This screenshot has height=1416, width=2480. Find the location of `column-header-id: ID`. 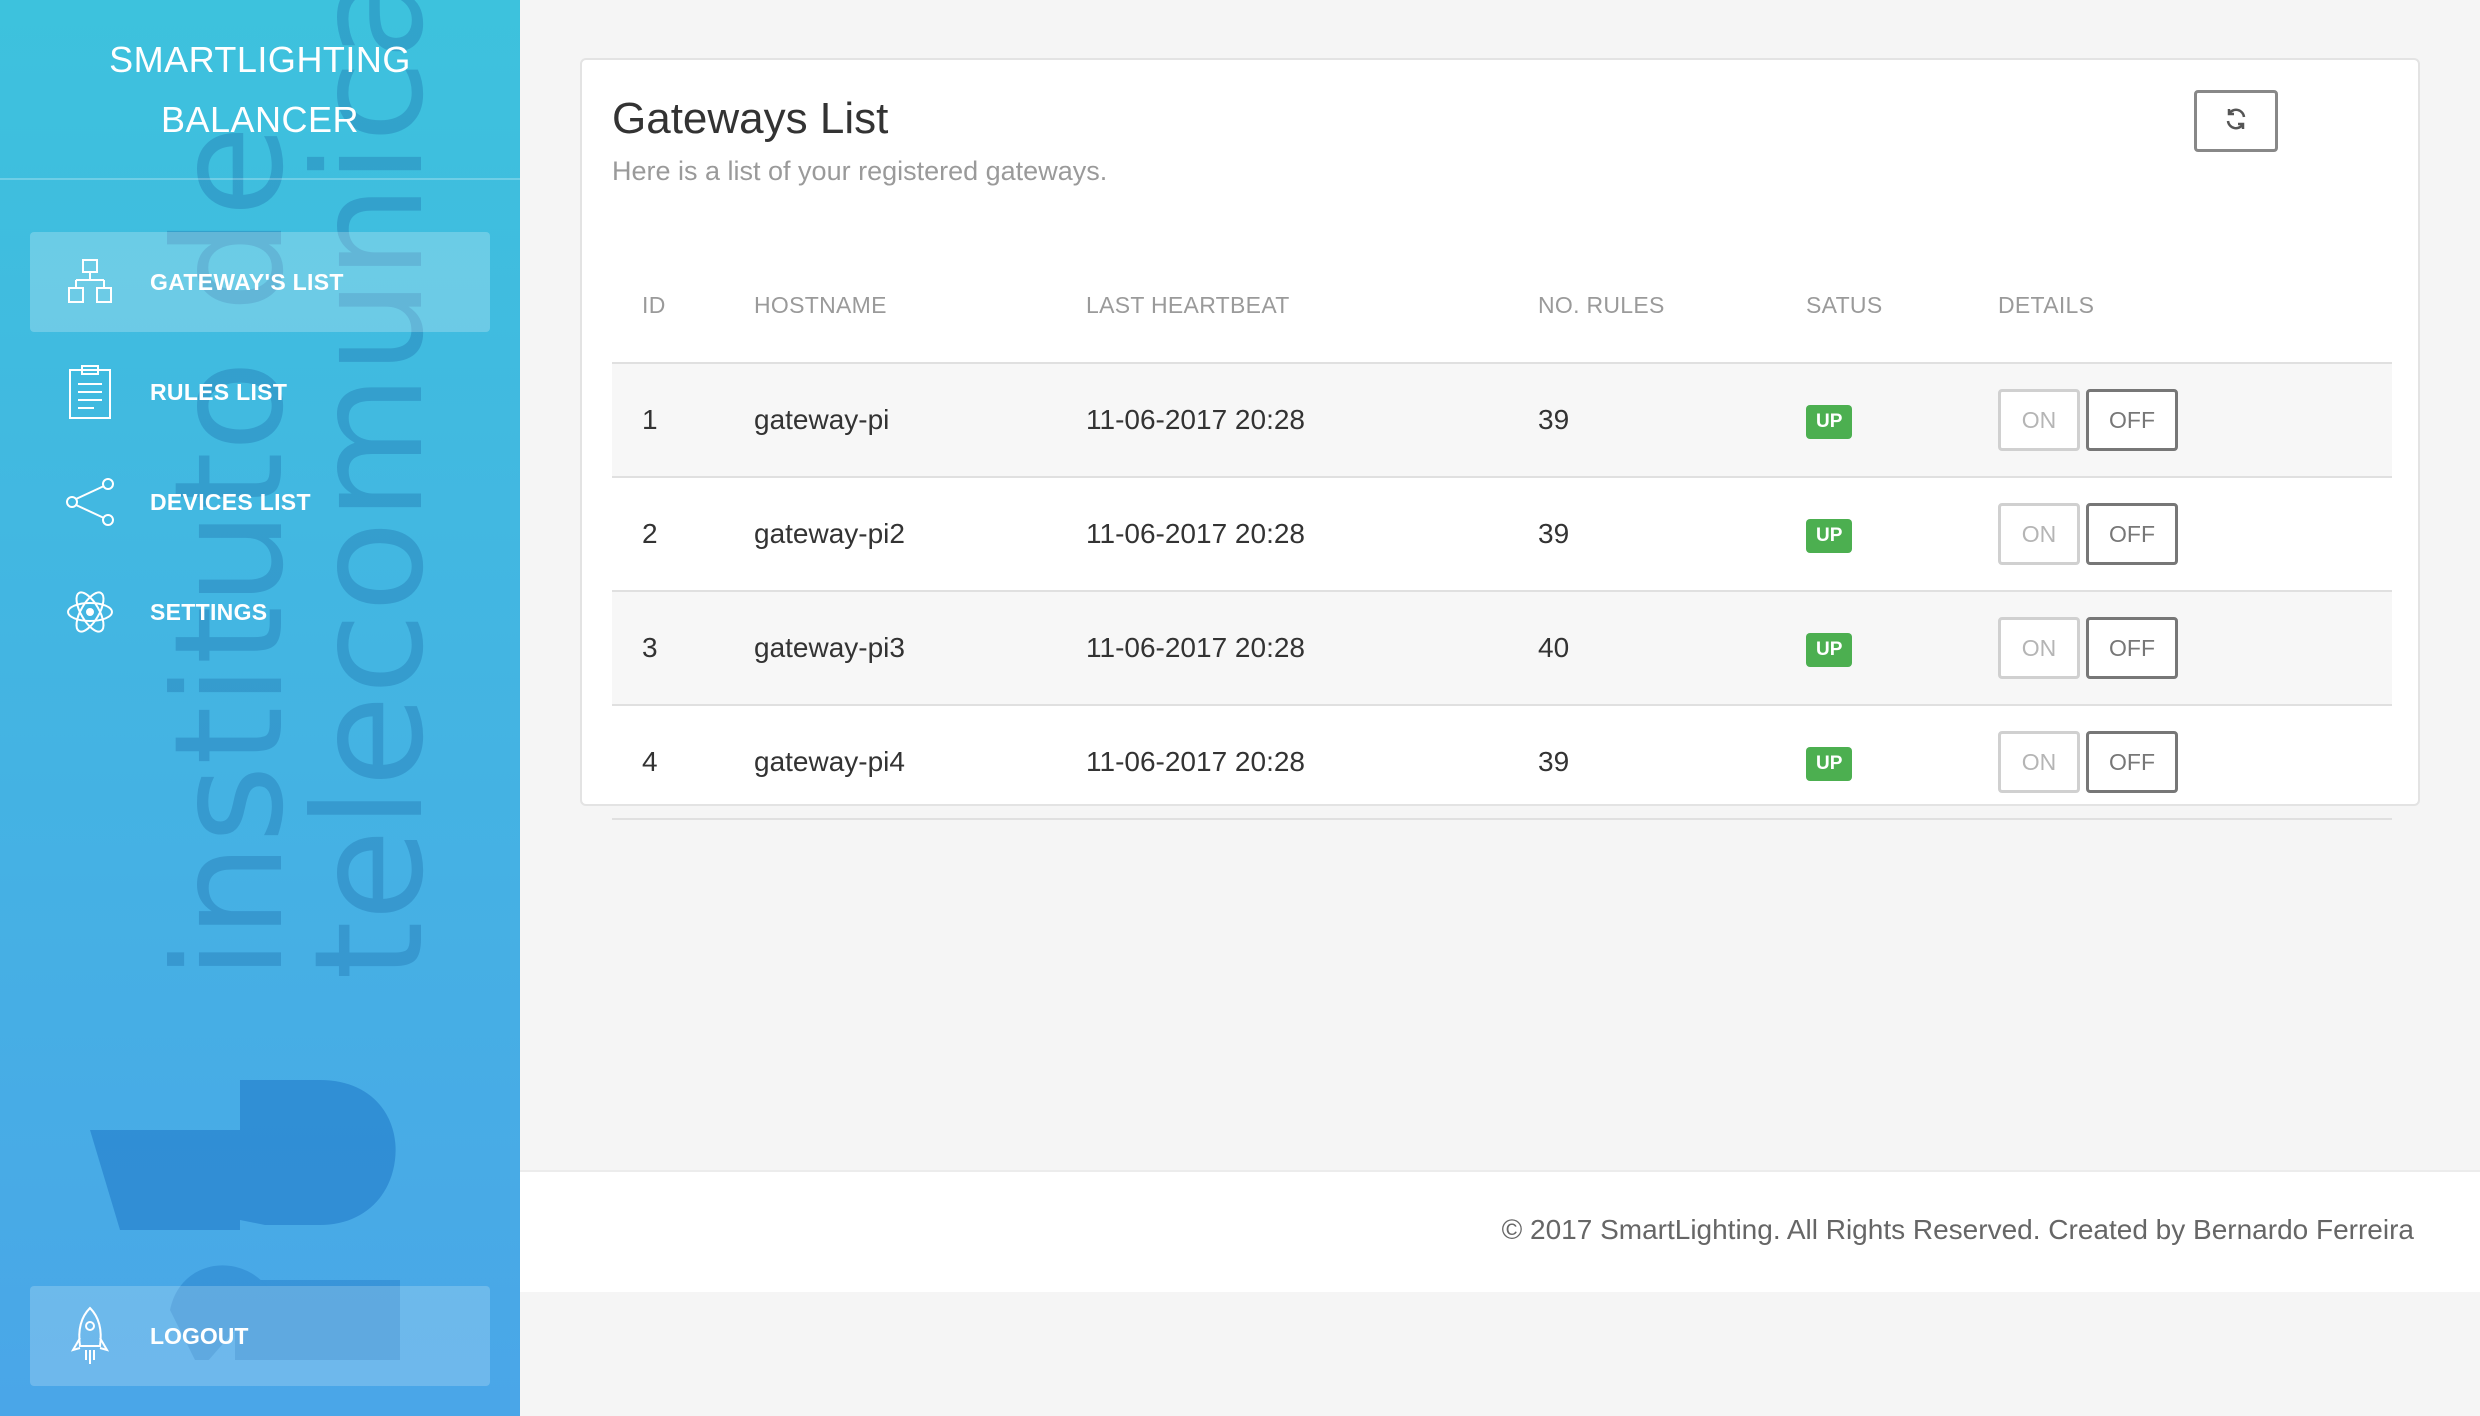

column-header-id: ID is located at coordinates (683, 322).